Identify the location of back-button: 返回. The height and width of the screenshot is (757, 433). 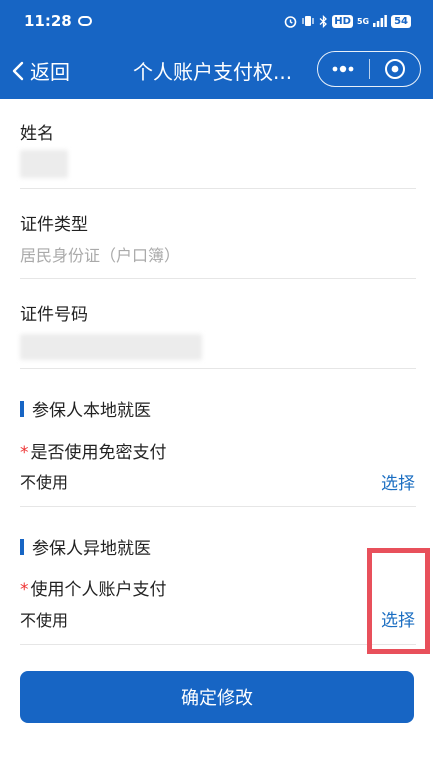
(41, 70).